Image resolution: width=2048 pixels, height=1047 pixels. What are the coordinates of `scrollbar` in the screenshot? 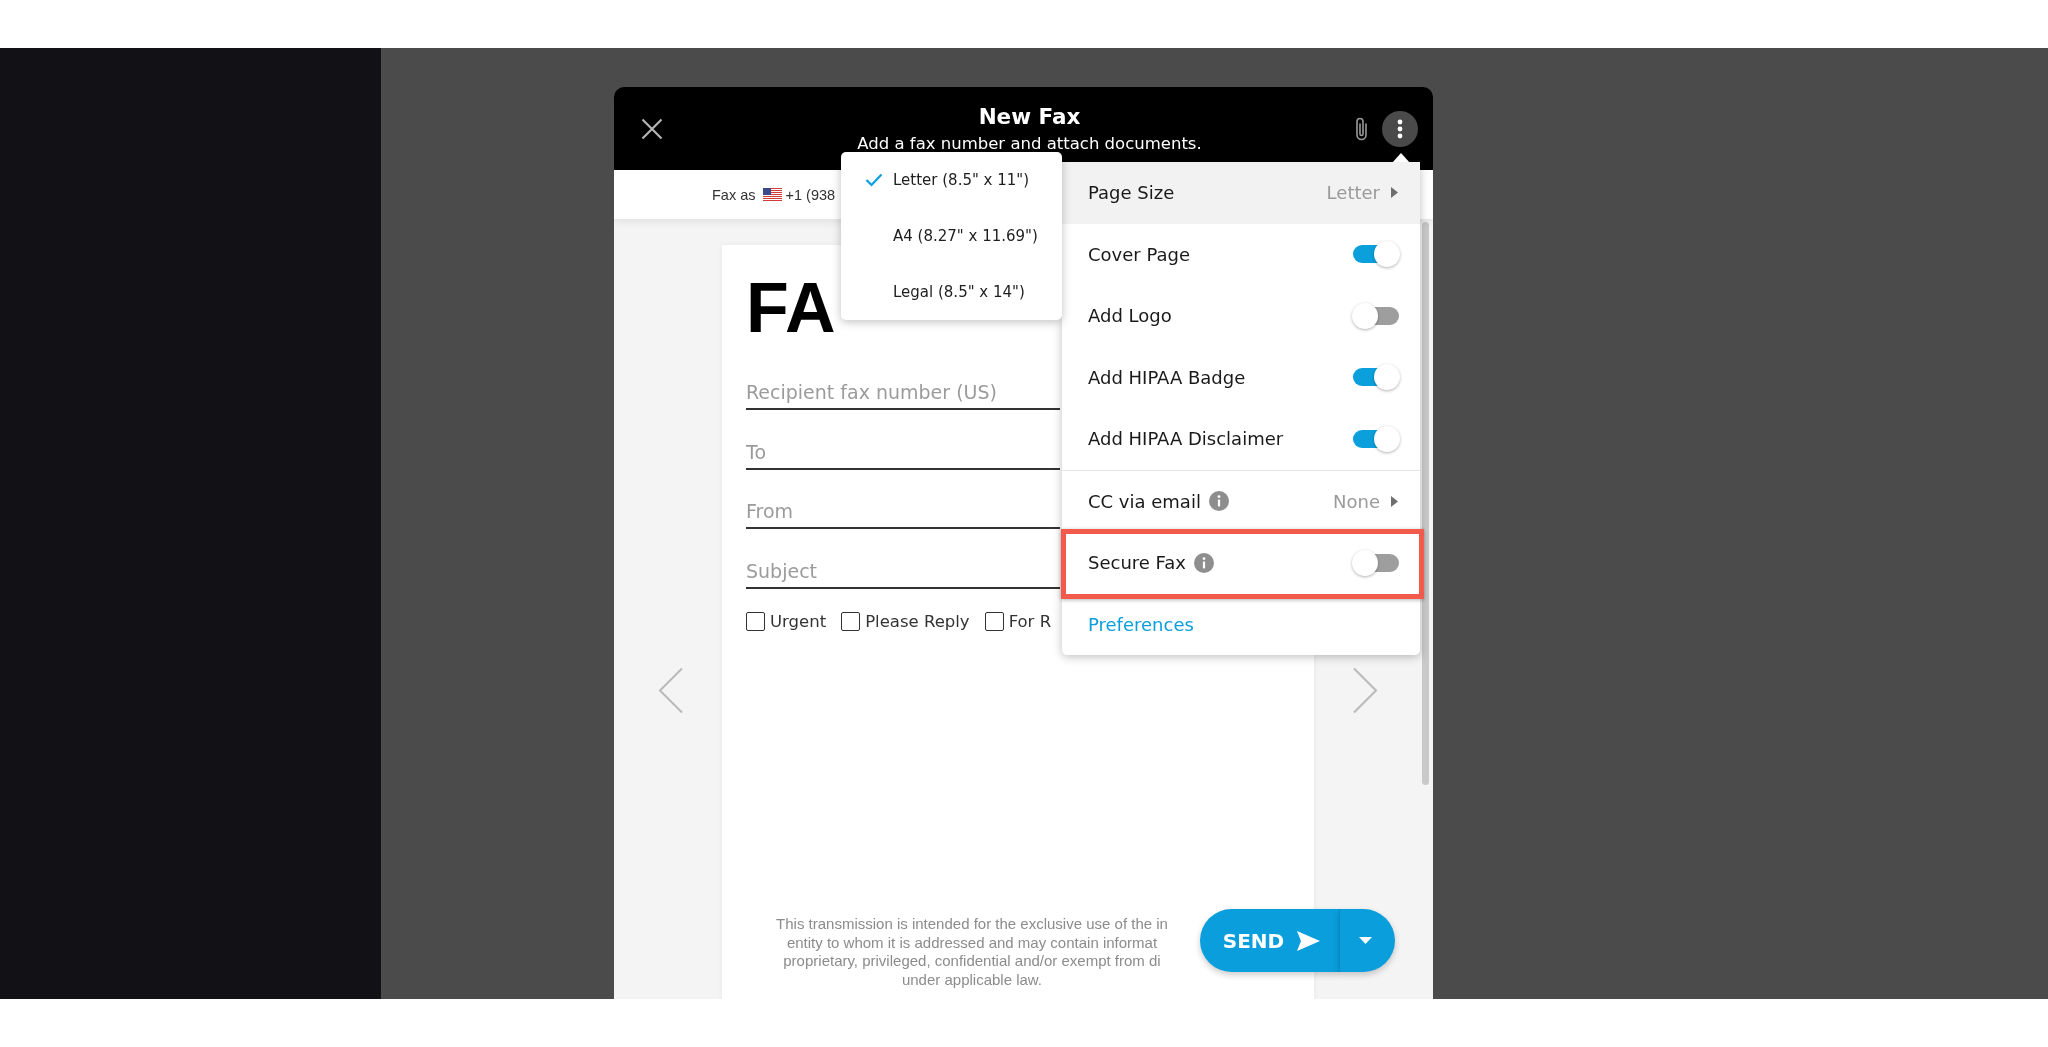 It's located at (1425, 503).